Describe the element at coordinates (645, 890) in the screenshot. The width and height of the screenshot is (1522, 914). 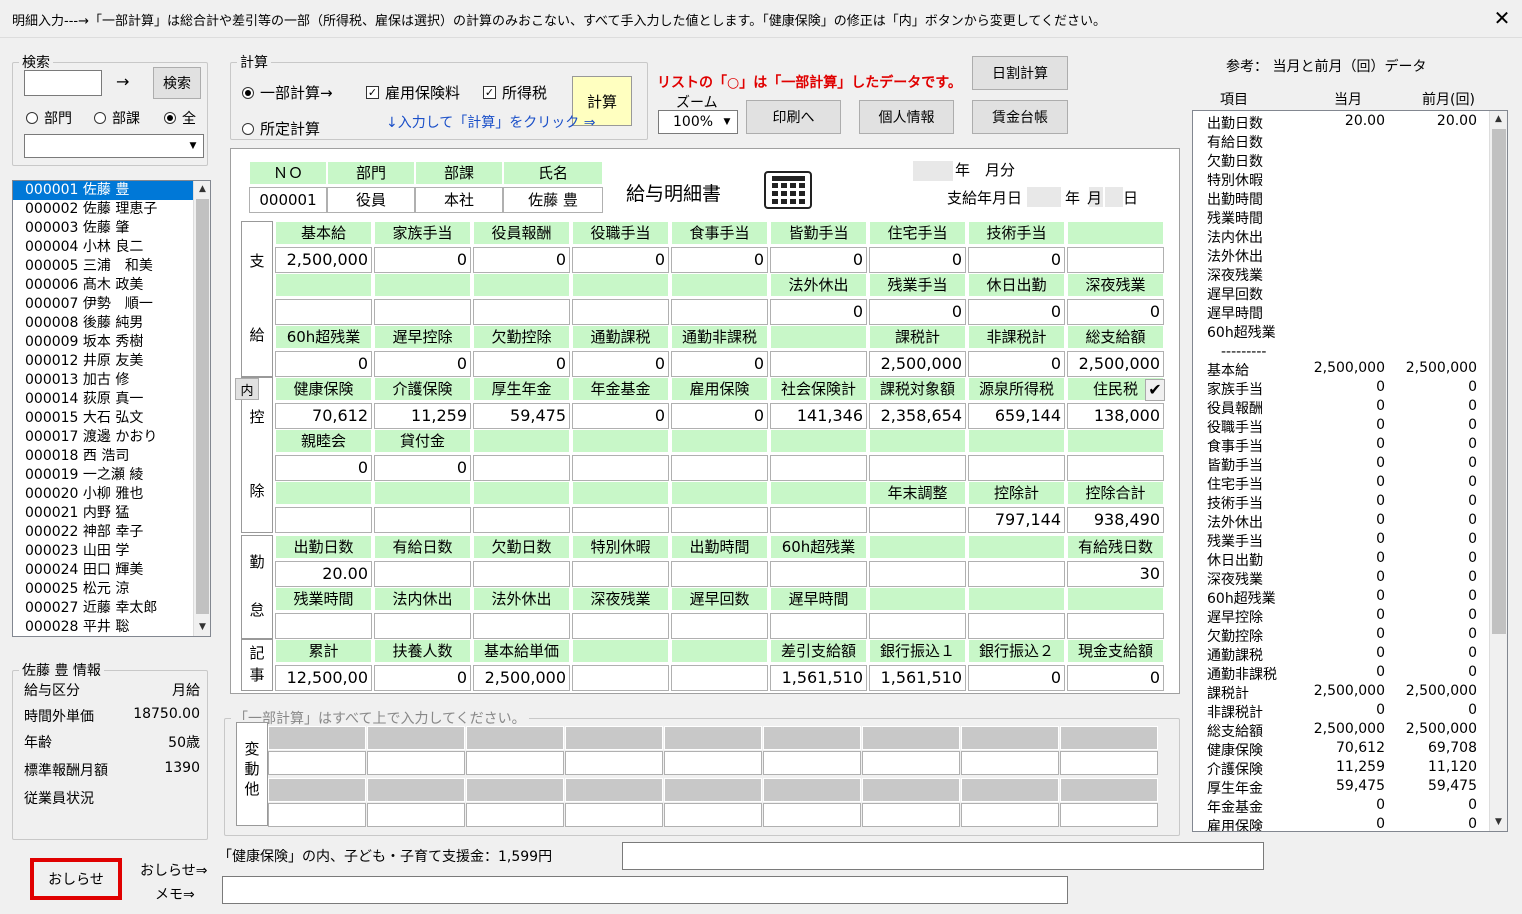
I see `memo-field` at that location.